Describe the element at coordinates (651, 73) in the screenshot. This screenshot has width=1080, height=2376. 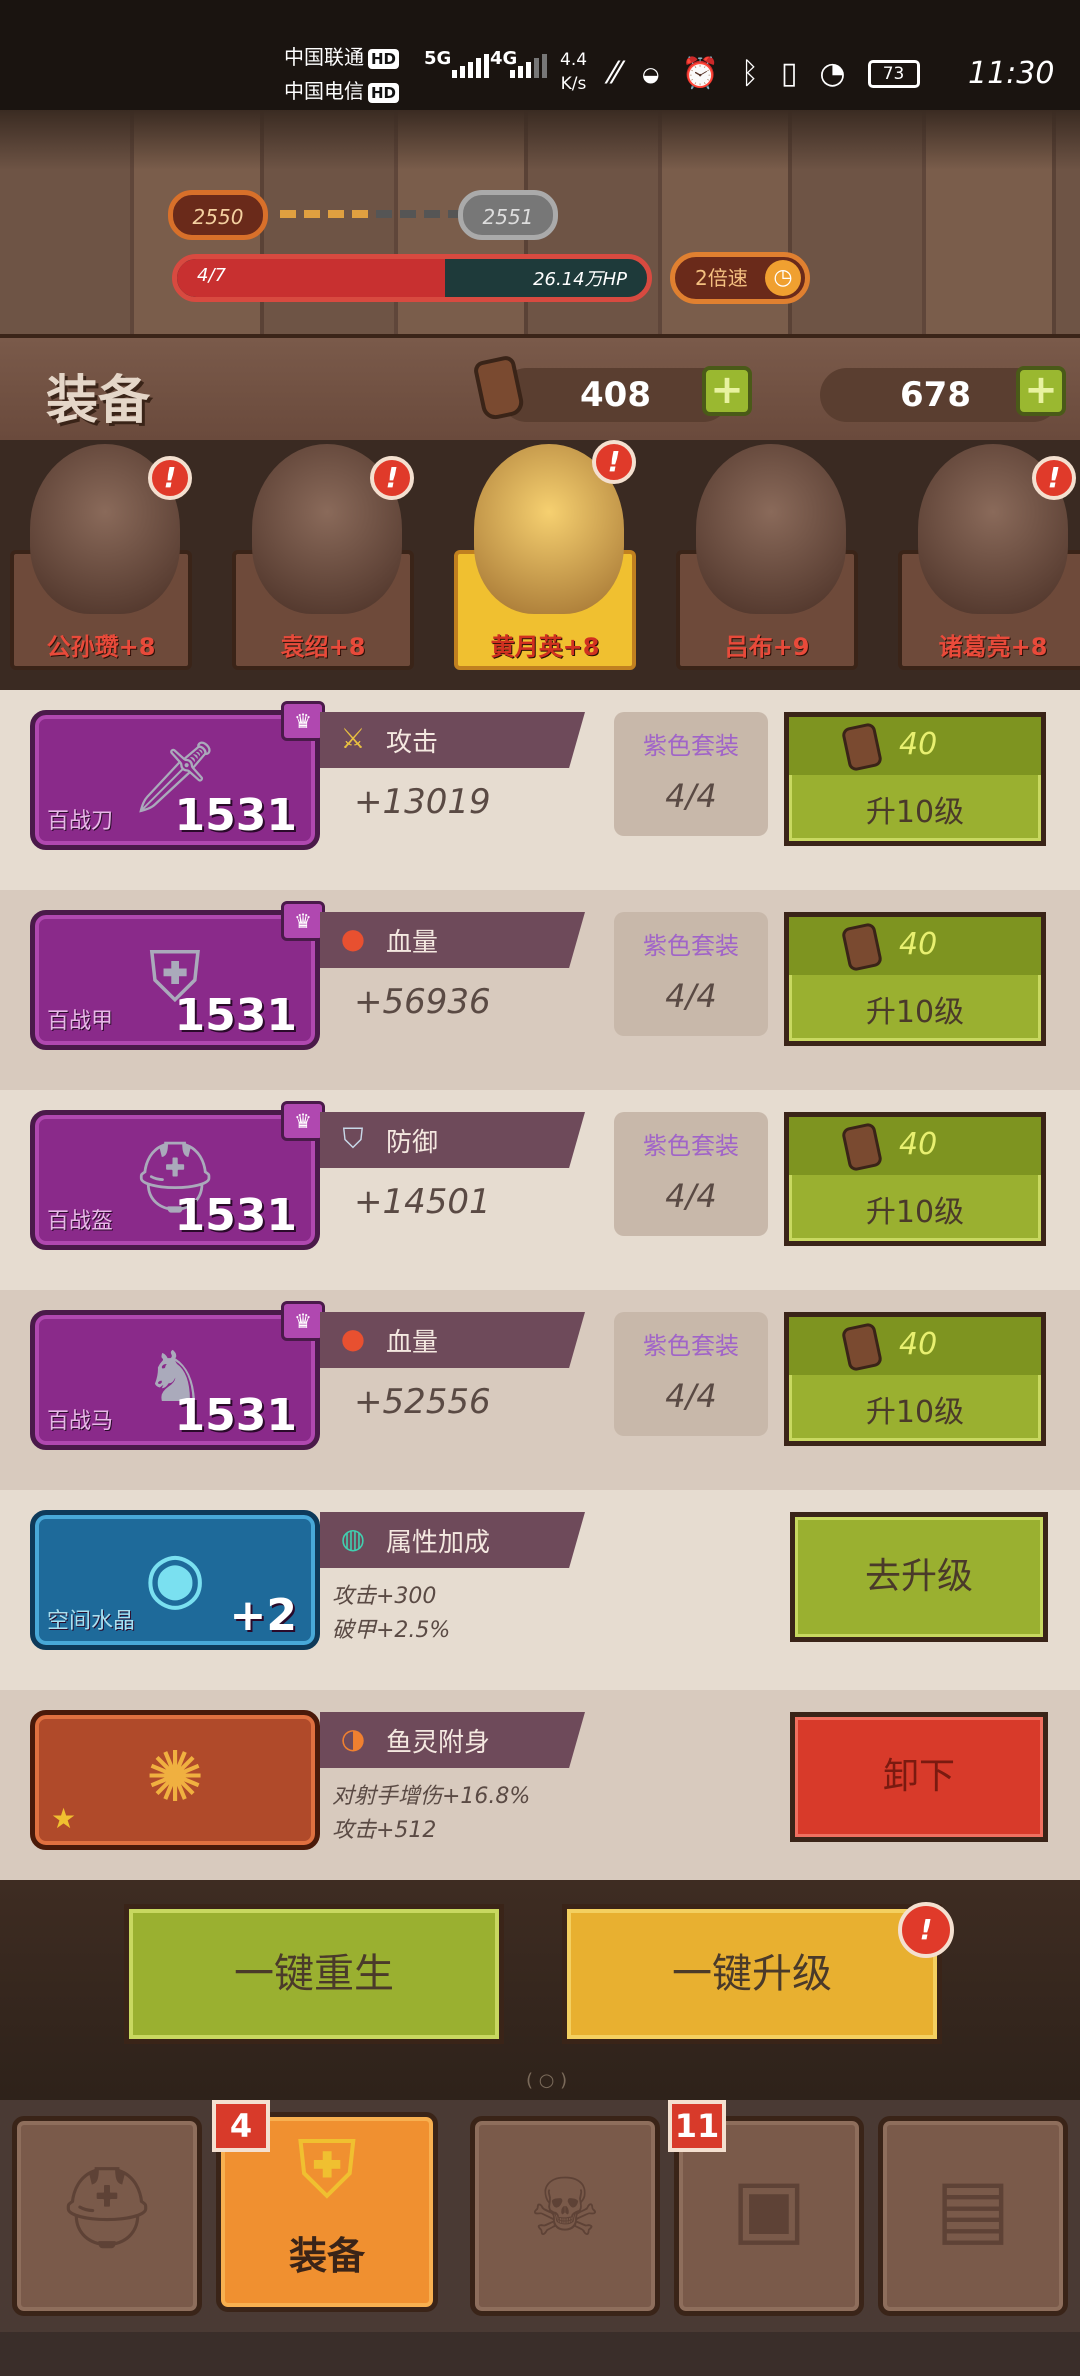
I see `notification-icon: ◒` at that location.